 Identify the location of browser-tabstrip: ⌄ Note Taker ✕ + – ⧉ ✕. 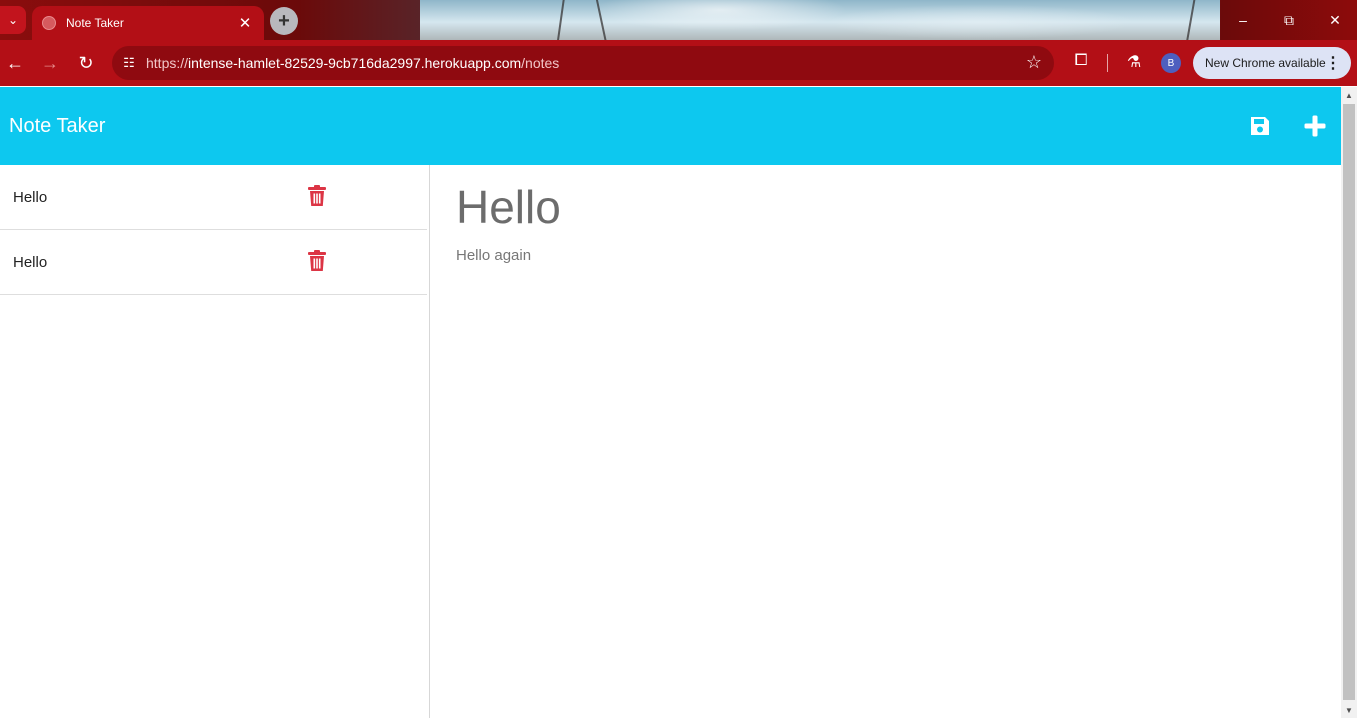
(678, 20).